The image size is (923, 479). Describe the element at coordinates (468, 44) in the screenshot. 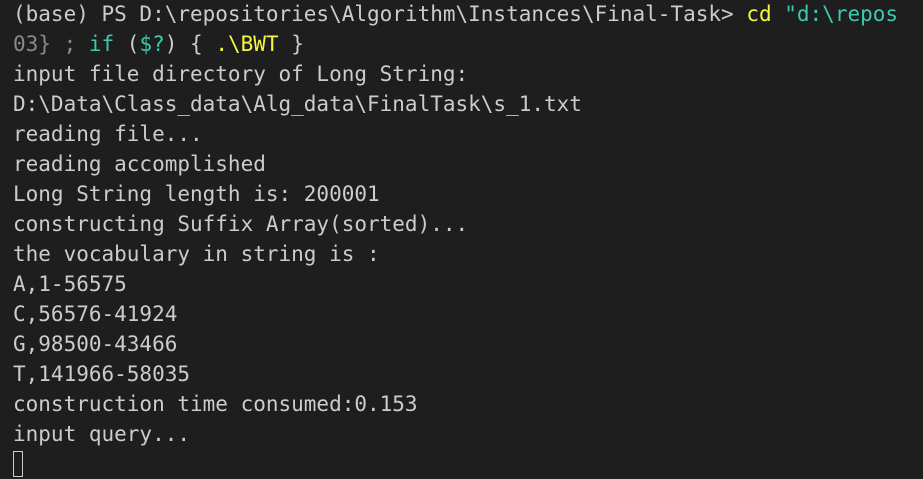

I see `continuation-line: 03} ; if ($?) { .\BWT }` at that location.